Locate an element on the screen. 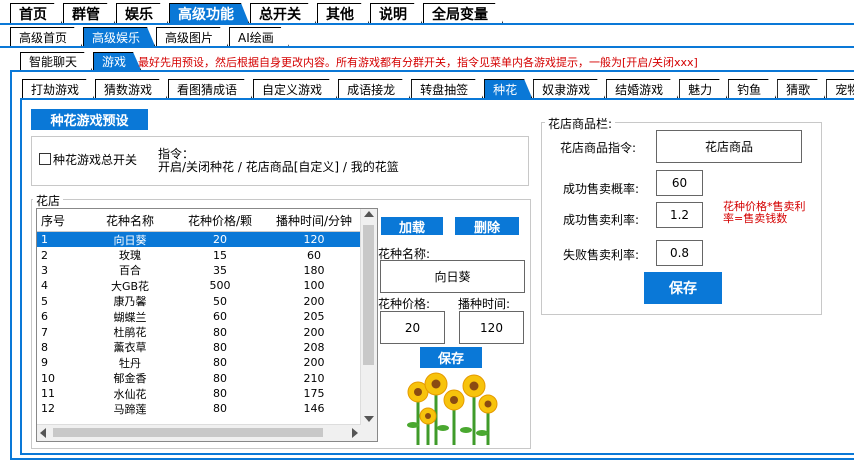 The image size is (854, 462). preset-button: 种花游戏预设 is located at coordinates (89, 119).